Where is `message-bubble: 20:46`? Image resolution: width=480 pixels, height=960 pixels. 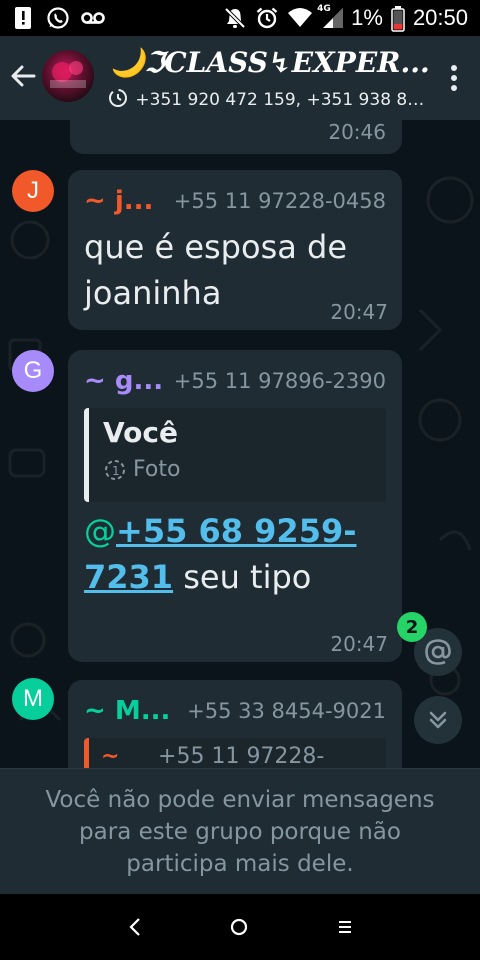
message-bubble: 20:46 is located at coordinates (236, 137).